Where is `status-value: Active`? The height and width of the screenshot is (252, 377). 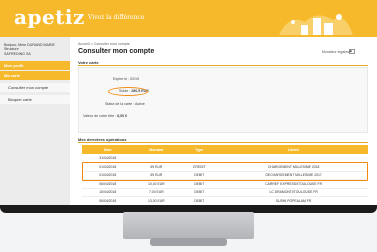 status-value: Active is located at coordinates (139, 104).